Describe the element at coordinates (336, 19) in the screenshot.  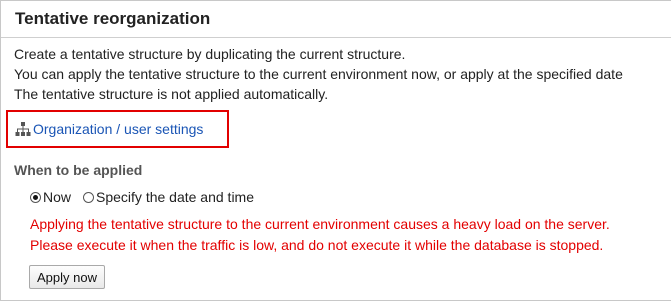
I see `title-bar: Tentative reorganization` at that location.